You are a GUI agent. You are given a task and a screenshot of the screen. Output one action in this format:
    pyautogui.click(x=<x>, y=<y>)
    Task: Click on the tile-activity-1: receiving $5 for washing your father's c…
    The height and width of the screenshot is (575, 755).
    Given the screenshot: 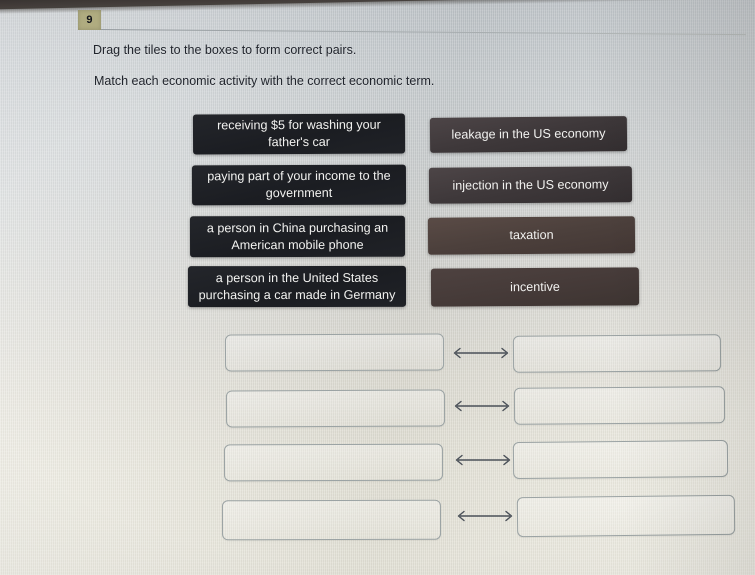 What is the action you would take?
    pyautogui.click(x=299, y=134)
    